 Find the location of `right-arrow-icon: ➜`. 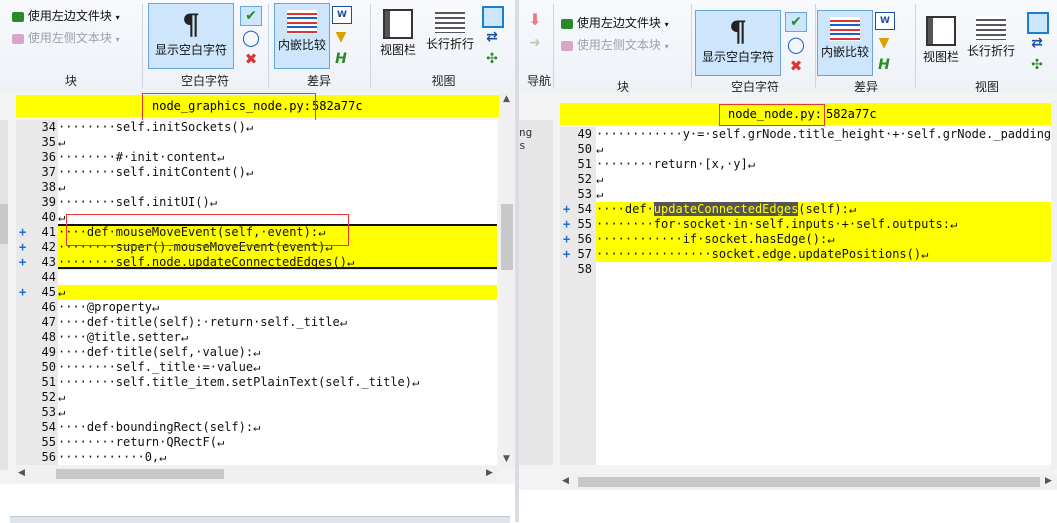

right-arrow-icon: ➜ is located at coordinates (535, 43).